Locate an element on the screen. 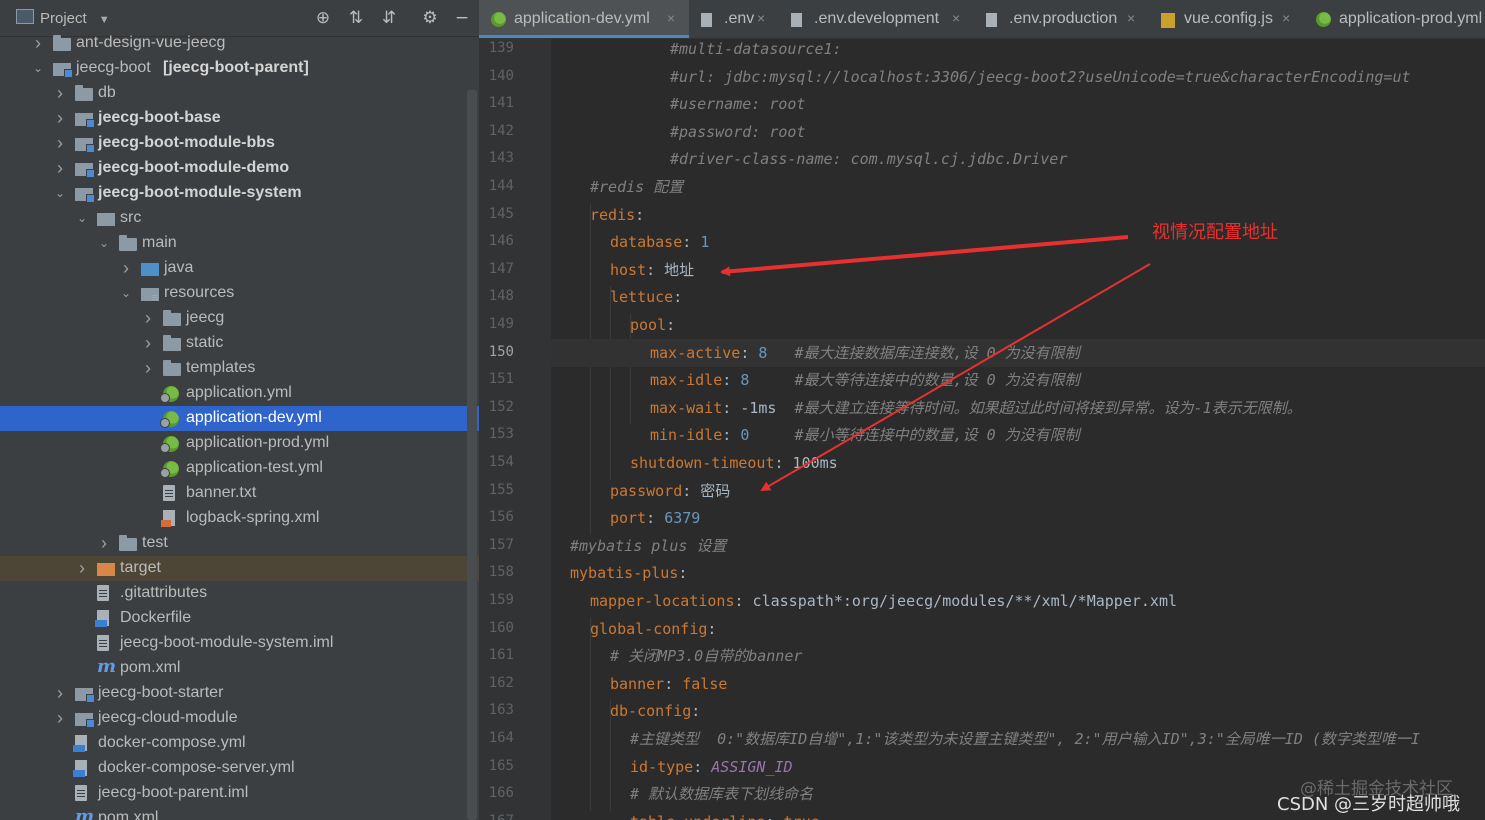 The height and width of the screenshot is (820, 1485). watermark-csdn: CSDN @三岁时超帅哦 is located at coordinates (1369, 804).